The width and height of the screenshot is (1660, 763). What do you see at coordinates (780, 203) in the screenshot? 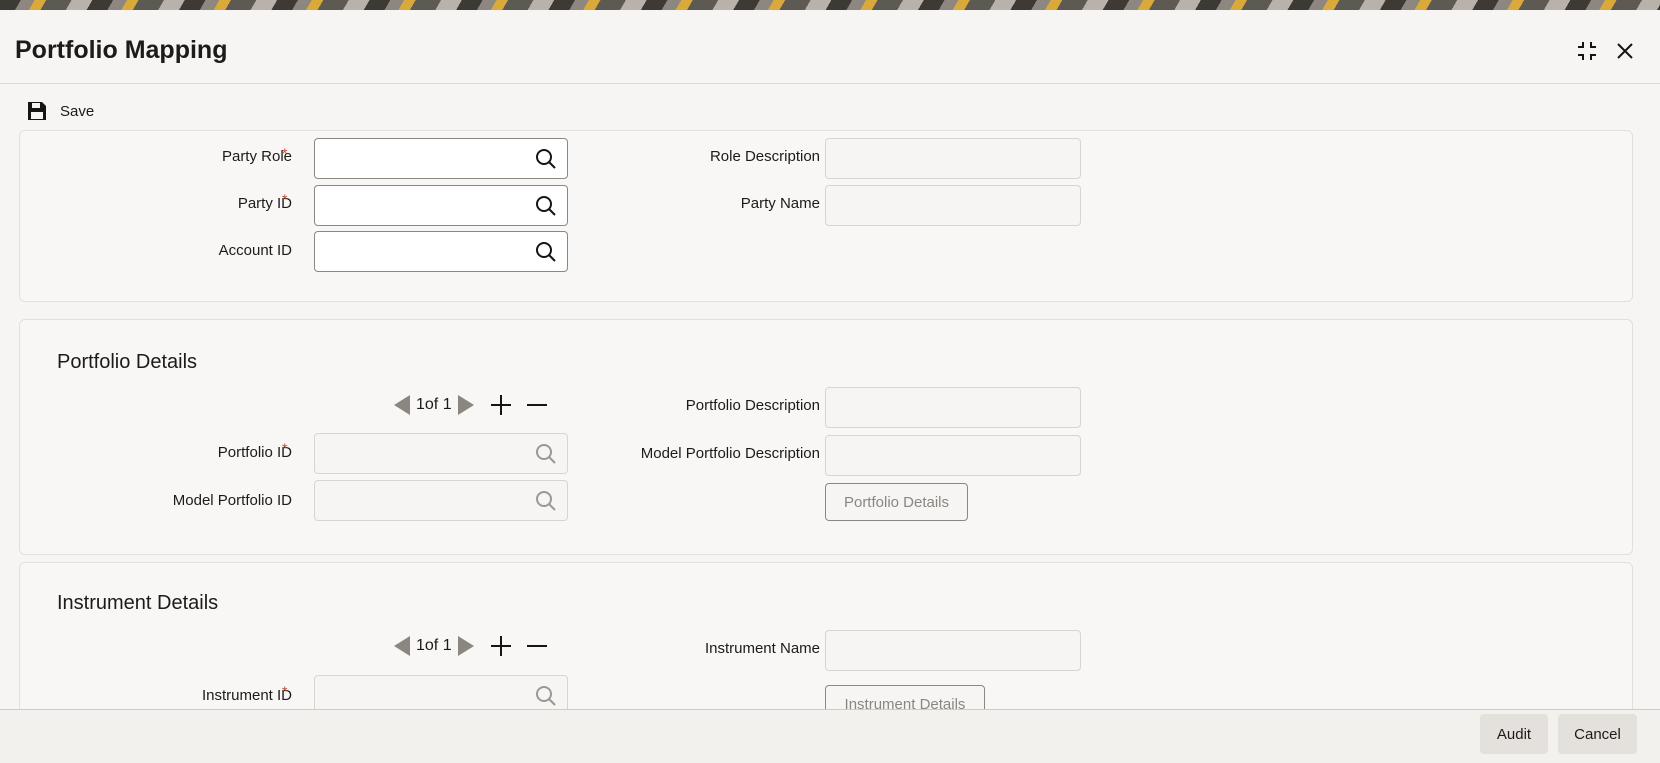
I see `party-name-label: Party Name` at bounding box center [780, 203].